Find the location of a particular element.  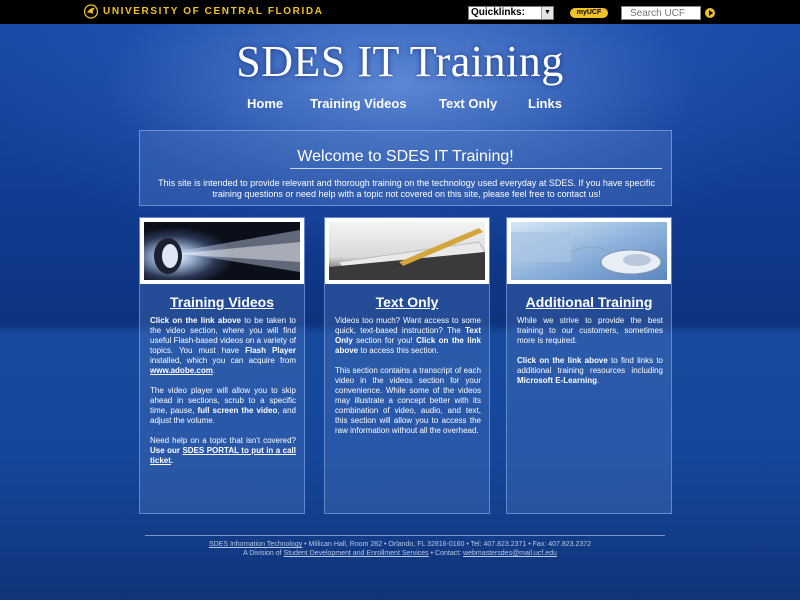

projector-photo is located at coordinates (222, 251).